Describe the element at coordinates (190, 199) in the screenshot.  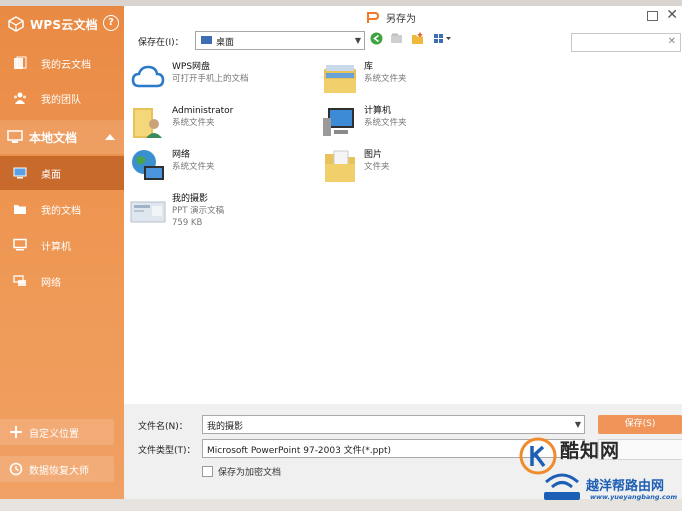
I see `file-name: 我的摄影` at that location.